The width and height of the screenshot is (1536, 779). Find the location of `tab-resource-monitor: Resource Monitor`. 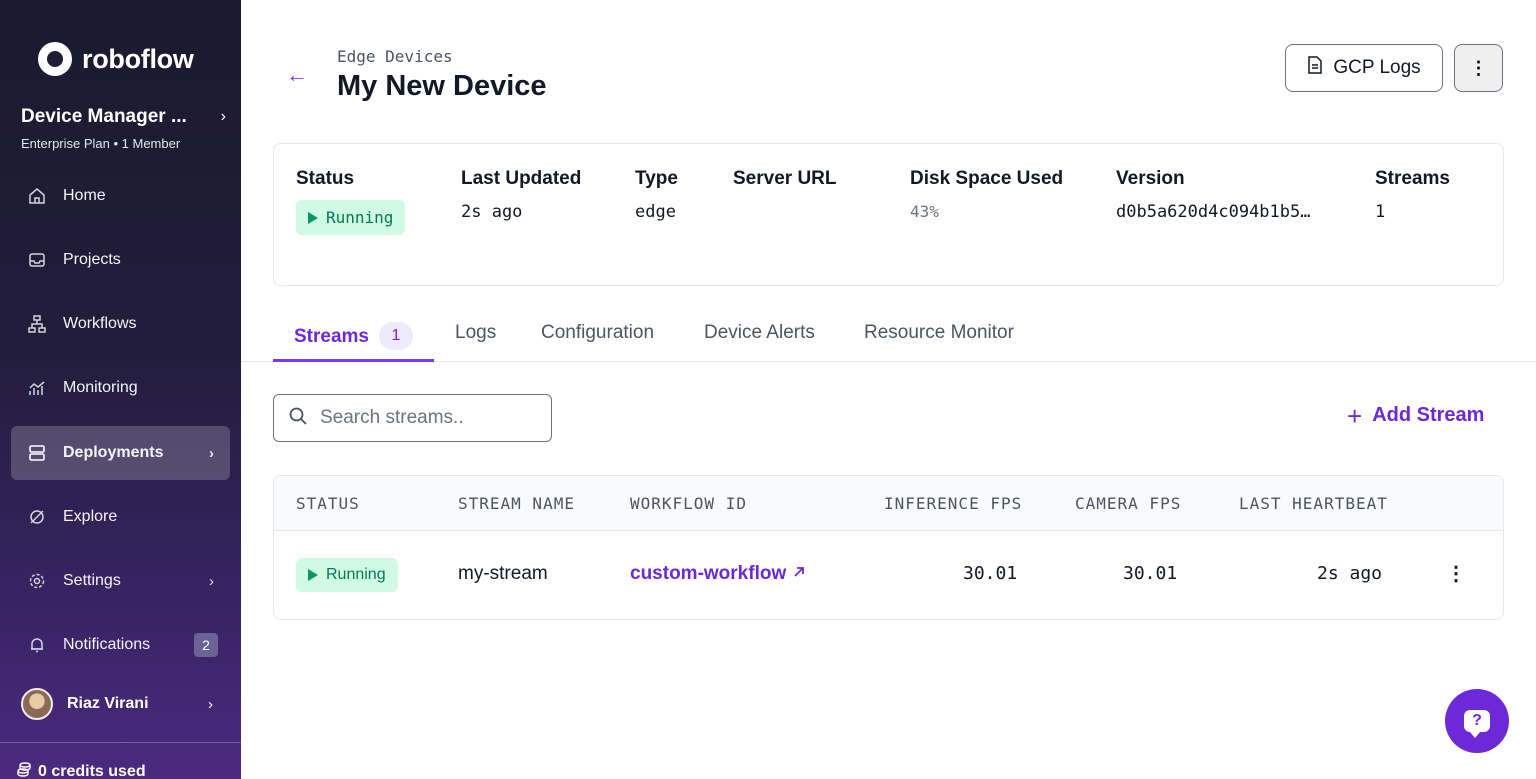

tab-resource-monitor: Resource Monitor is located at coordinates (939, 342).